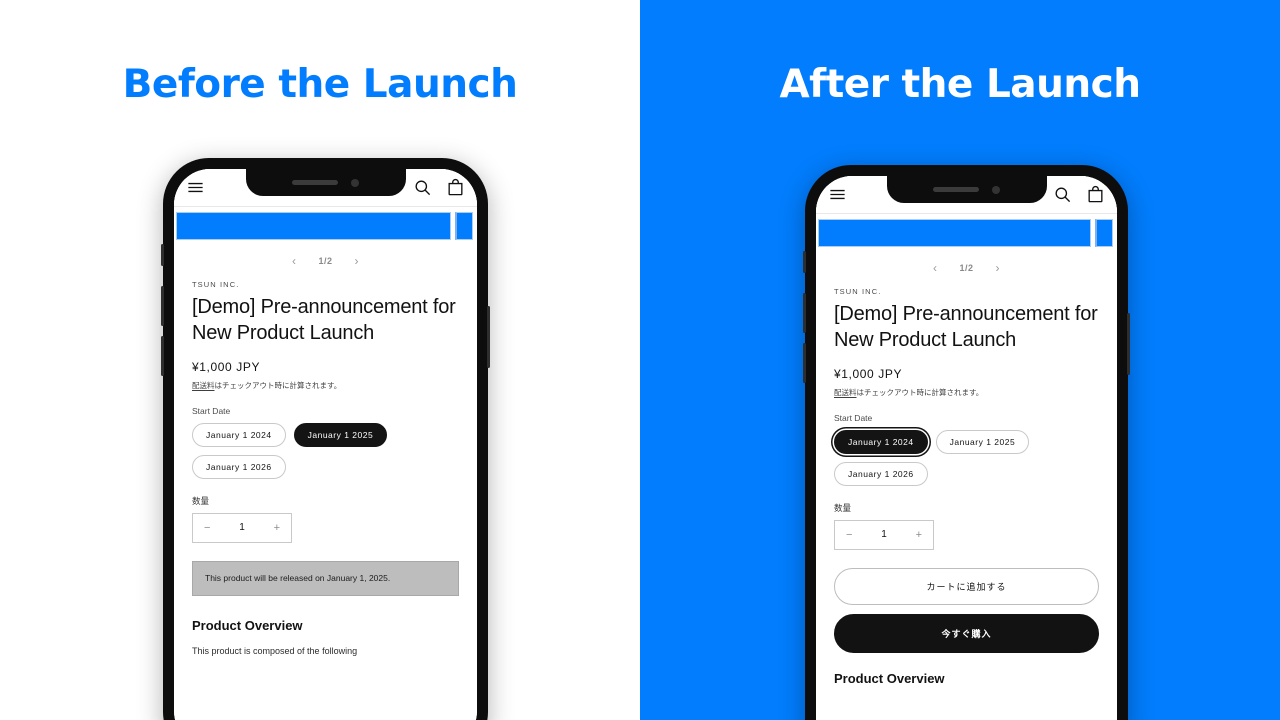 The height and width of the screenshot is (720, 1280). Describe the element at coordinates (960, 84) in the screenshot. I see `panel-after-title: After the Launch` at that location.